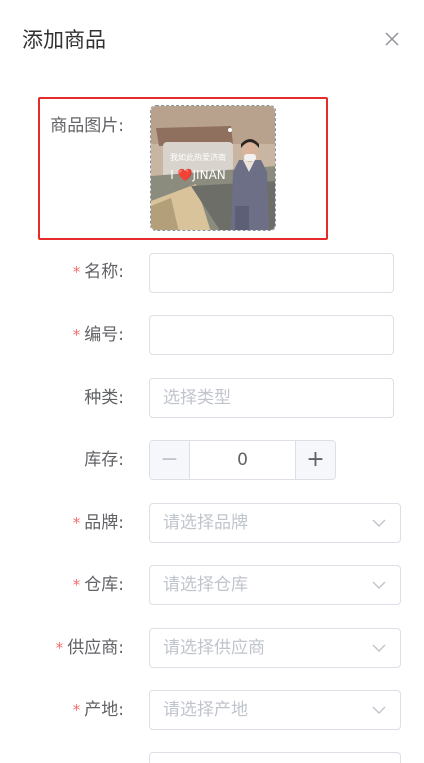  What do you see at coordinates (197, 398) in the screenshot?
I see `category-placeholder: 选择类型` at bounding box center [197, 398].